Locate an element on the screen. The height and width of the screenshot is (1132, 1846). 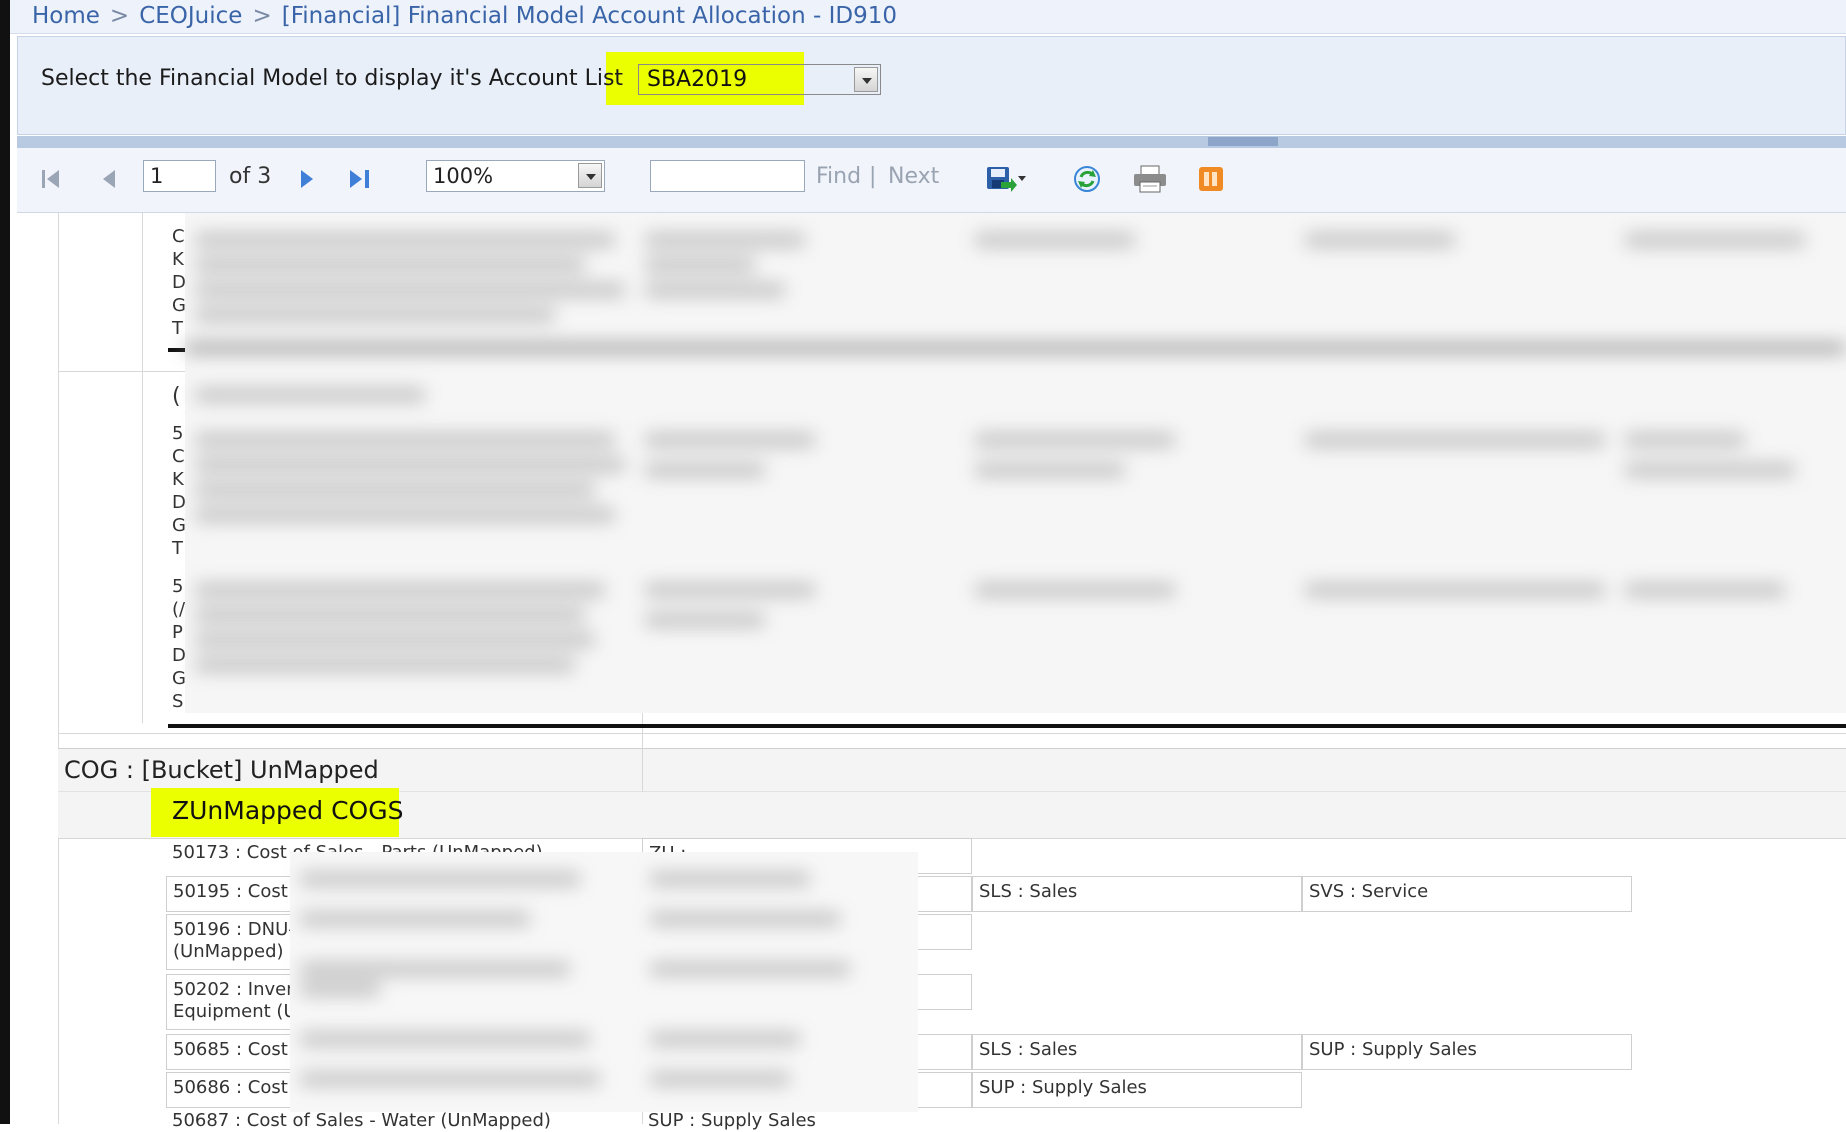
window-left-edge is located at coordinates (5, 562).